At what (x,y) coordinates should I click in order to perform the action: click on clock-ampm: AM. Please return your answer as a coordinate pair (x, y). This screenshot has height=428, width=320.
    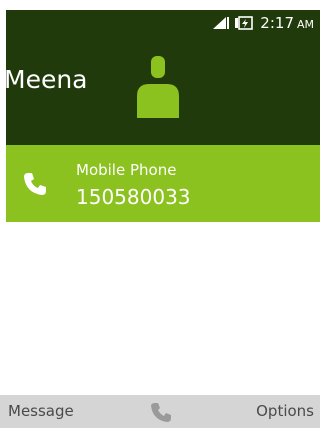
    Looking at the image, I should click on (305, 24).